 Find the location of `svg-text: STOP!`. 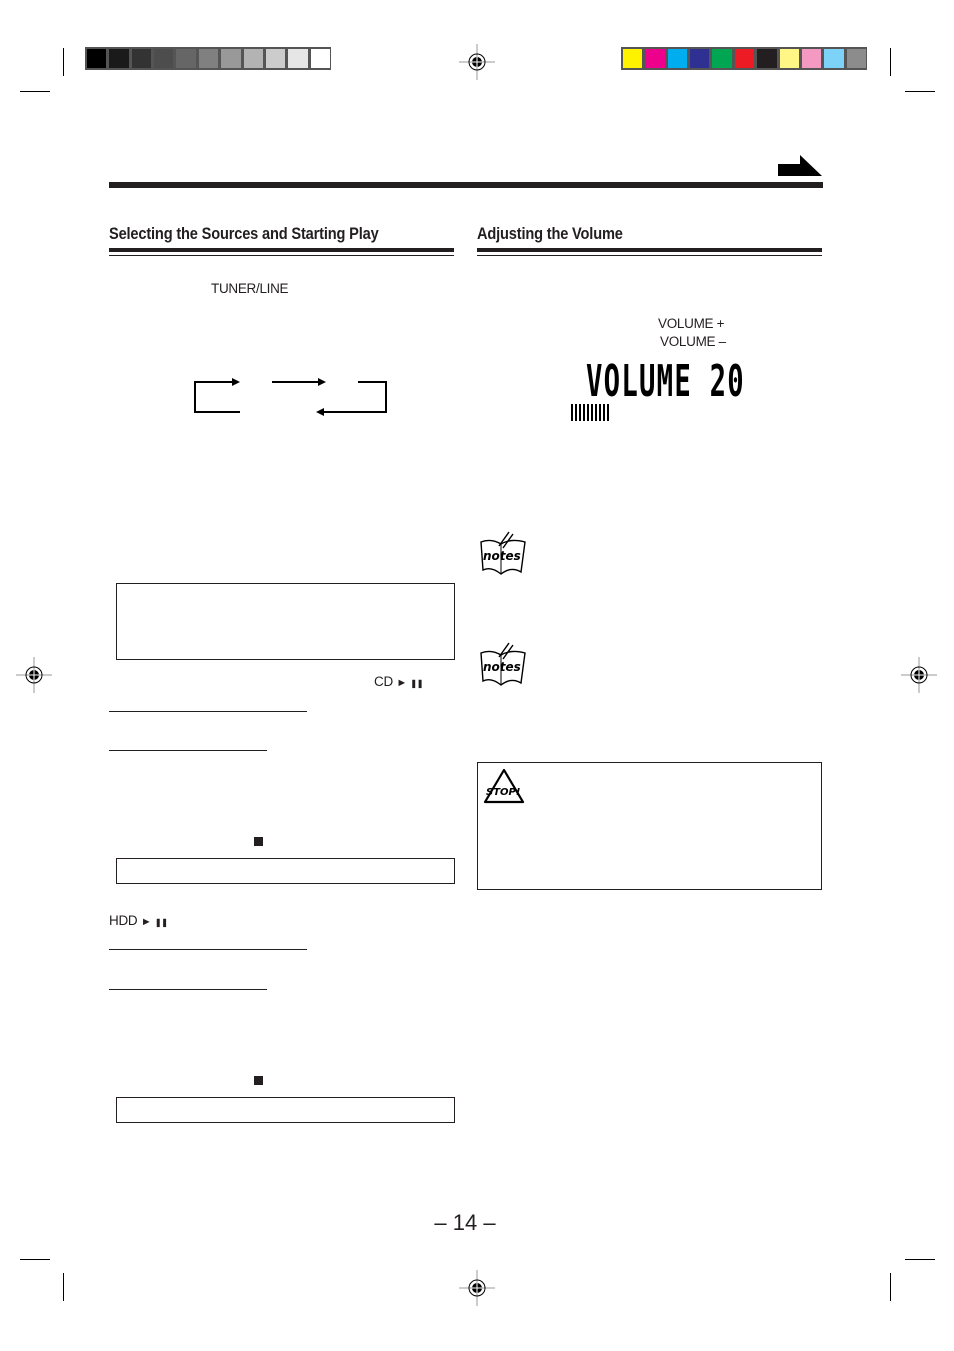

svg-text: STOP! is located at coordinates (503, 792).